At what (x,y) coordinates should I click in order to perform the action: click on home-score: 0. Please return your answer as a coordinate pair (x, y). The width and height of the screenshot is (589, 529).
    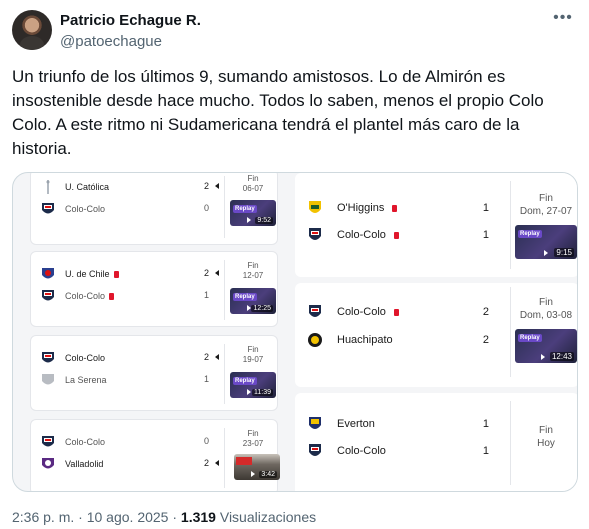
    Looking at the image, I should click on (206, 441).